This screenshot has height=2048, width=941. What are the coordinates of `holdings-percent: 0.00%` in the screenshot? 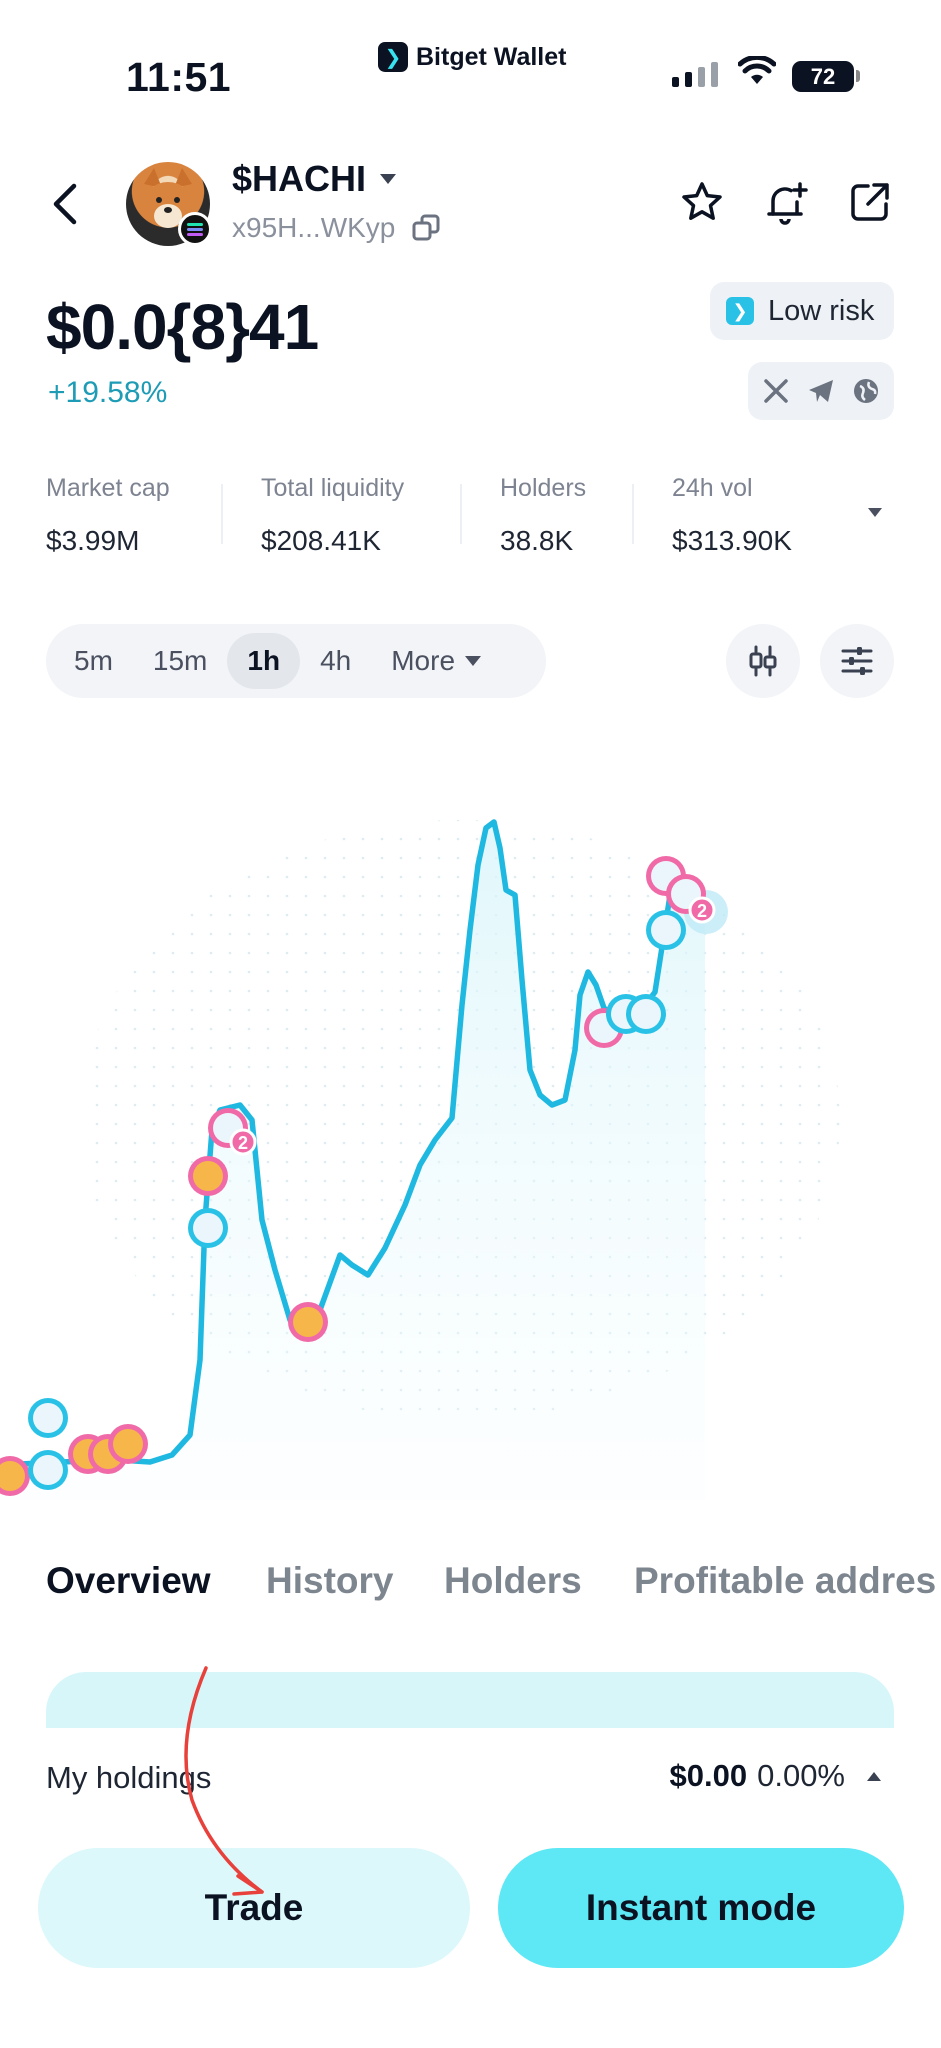 It's located at (801, 1775).